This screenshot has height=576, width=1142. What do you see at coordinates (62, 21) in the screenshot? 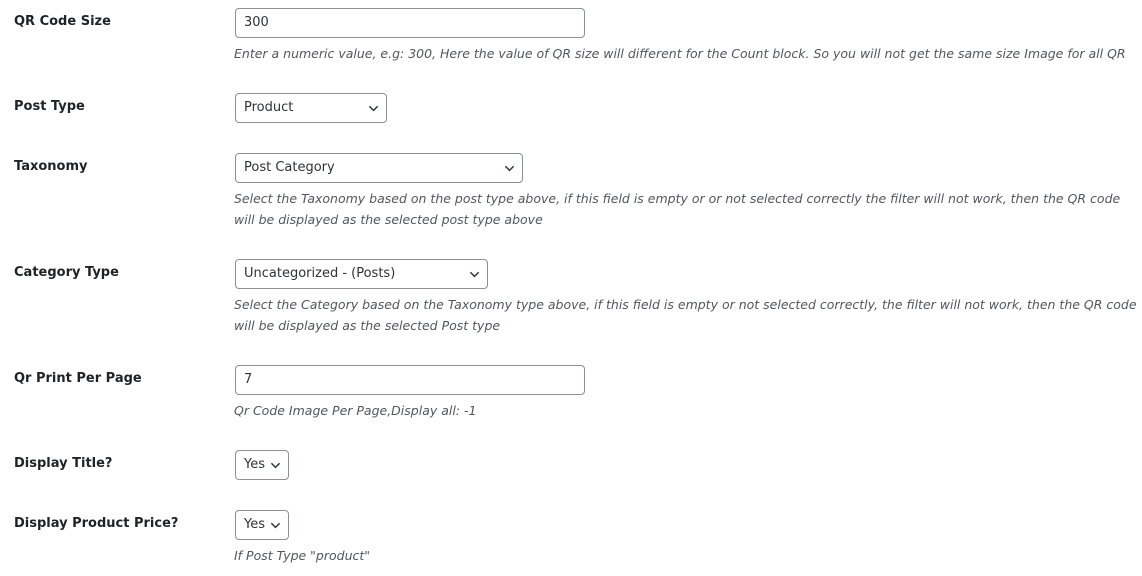
I see `qr-code-size-label: QR Code Size` at bounding box center [62, 21].